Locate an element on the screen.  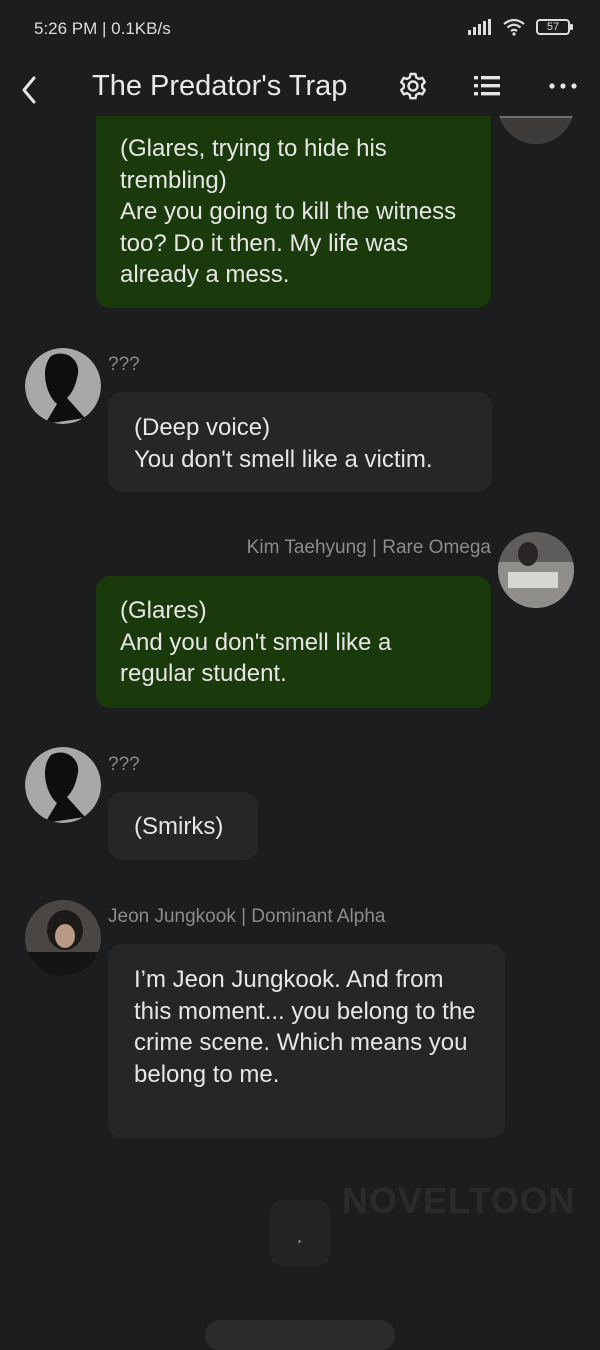
wifi-icon is located at coordinates (514, 27).